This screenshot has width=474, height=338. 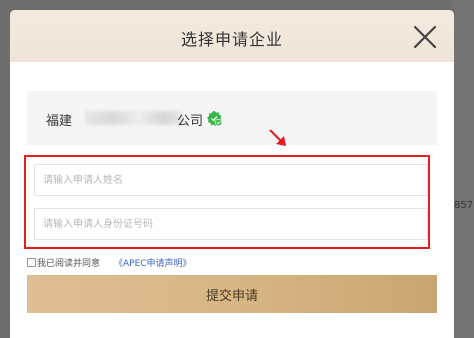 What do you see at coordinates (69, 264) in the screenshot?
I see `agreement-text: 我已阅读并同意` at bounding box center [69, 264].